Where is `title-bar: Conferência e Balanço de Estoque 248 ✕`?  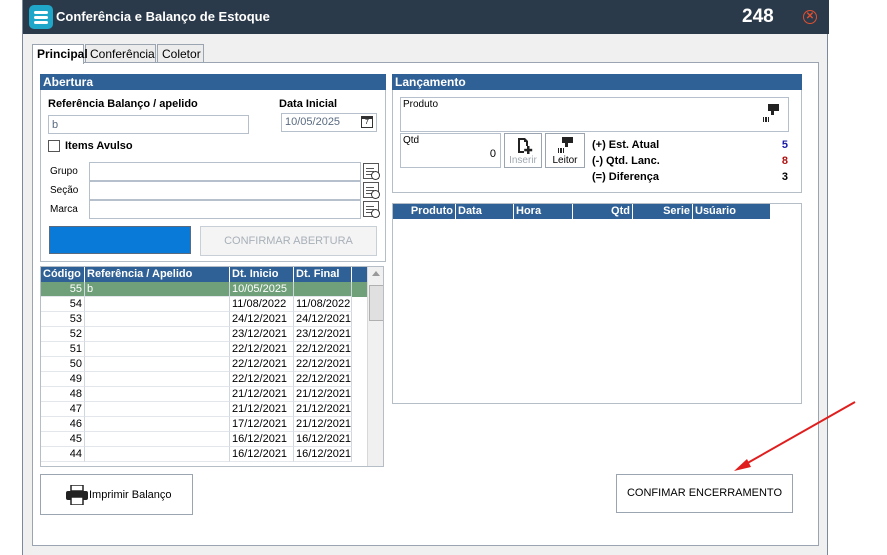
title-bar: Conferência e Balanço de Estoque 248 ✕ is located at coordinates (426, 17).